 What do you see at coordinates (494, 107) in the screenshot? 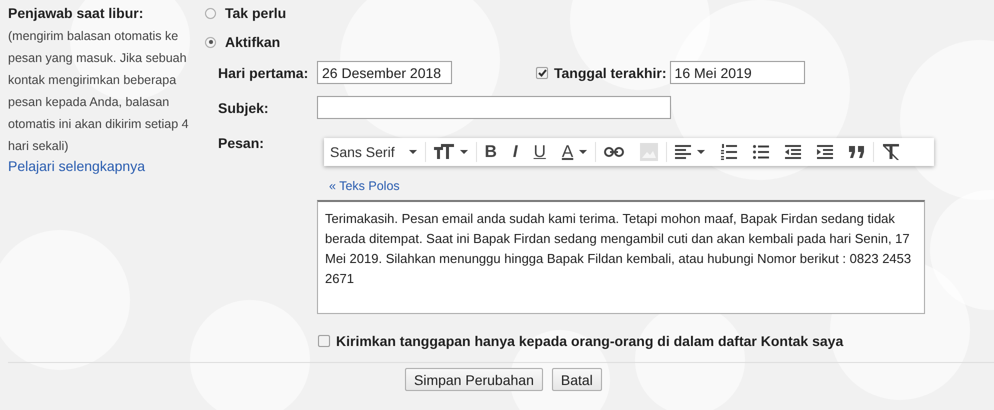
I see `subject-field` at bounding box center [494, 107].